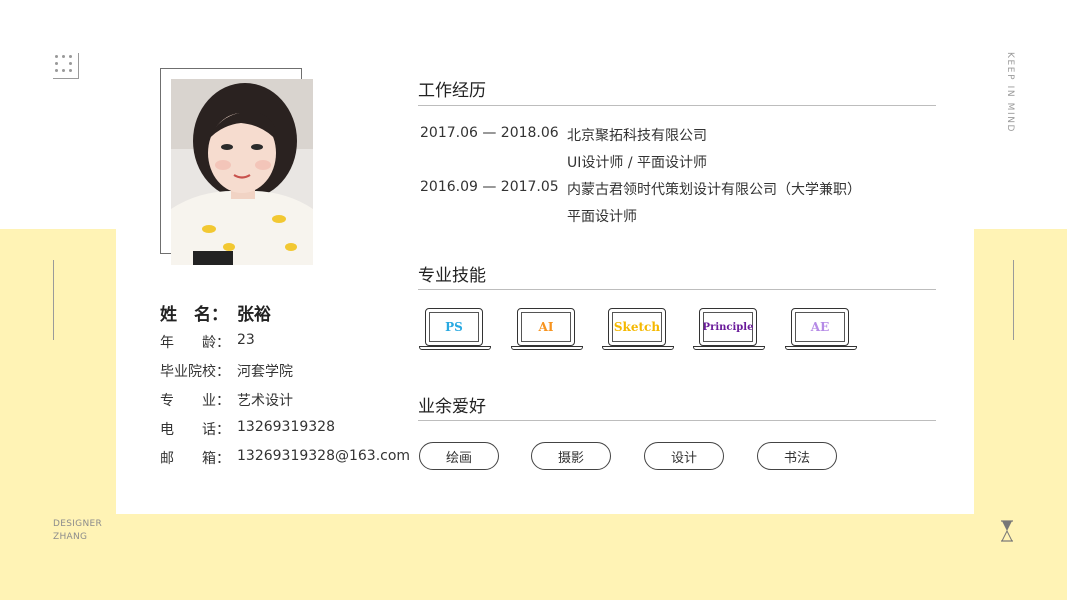  What do you see at coordinates (195, 459) in the screenshot?
I see `field-label-email: 邮 箱：` at bounding box center [195, 459].